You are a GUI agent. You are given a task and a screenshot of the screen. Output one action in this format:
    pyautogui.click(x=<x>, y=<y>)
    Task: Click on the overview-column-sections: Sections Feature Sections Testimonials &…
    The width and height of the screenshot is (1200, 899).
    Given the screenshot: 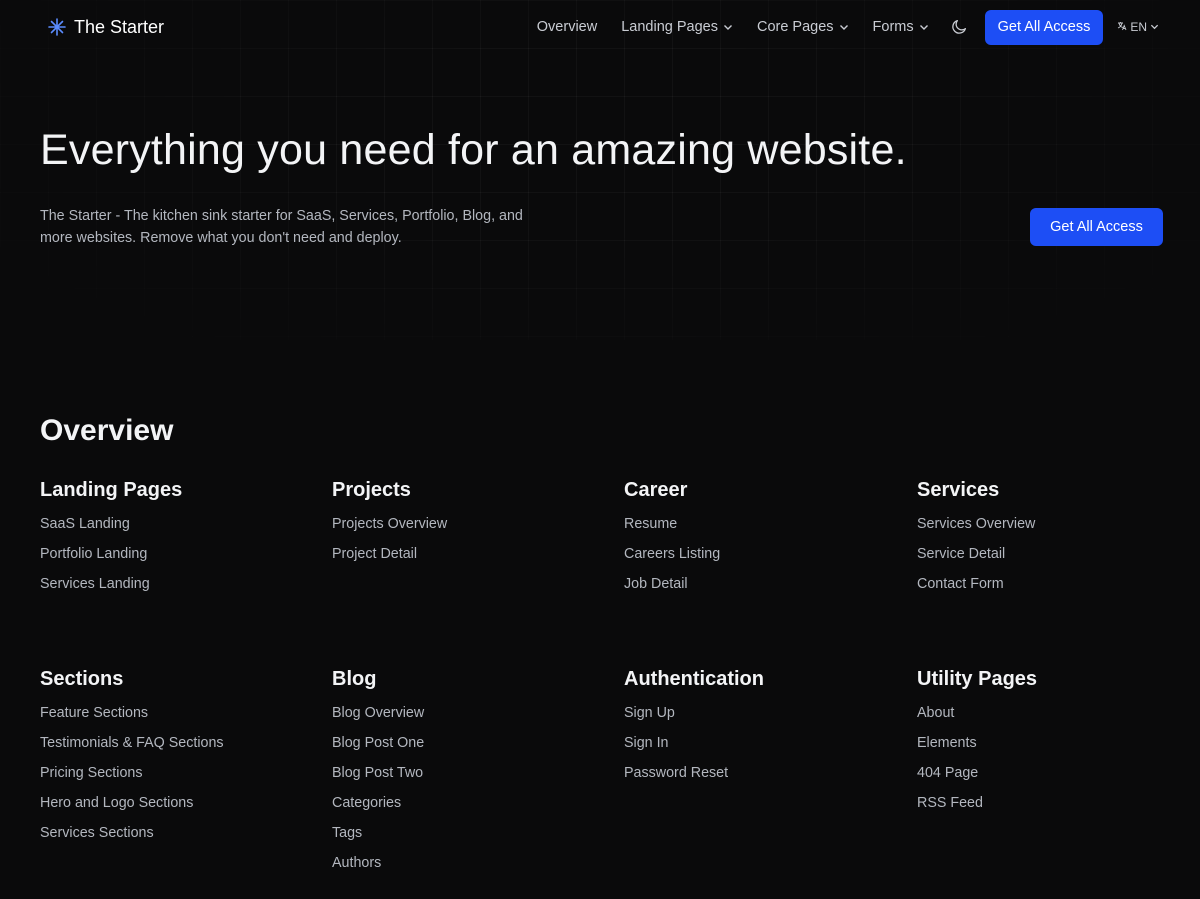 What is the action you would take?
    pyautogui.click(x=175, y=759)
    